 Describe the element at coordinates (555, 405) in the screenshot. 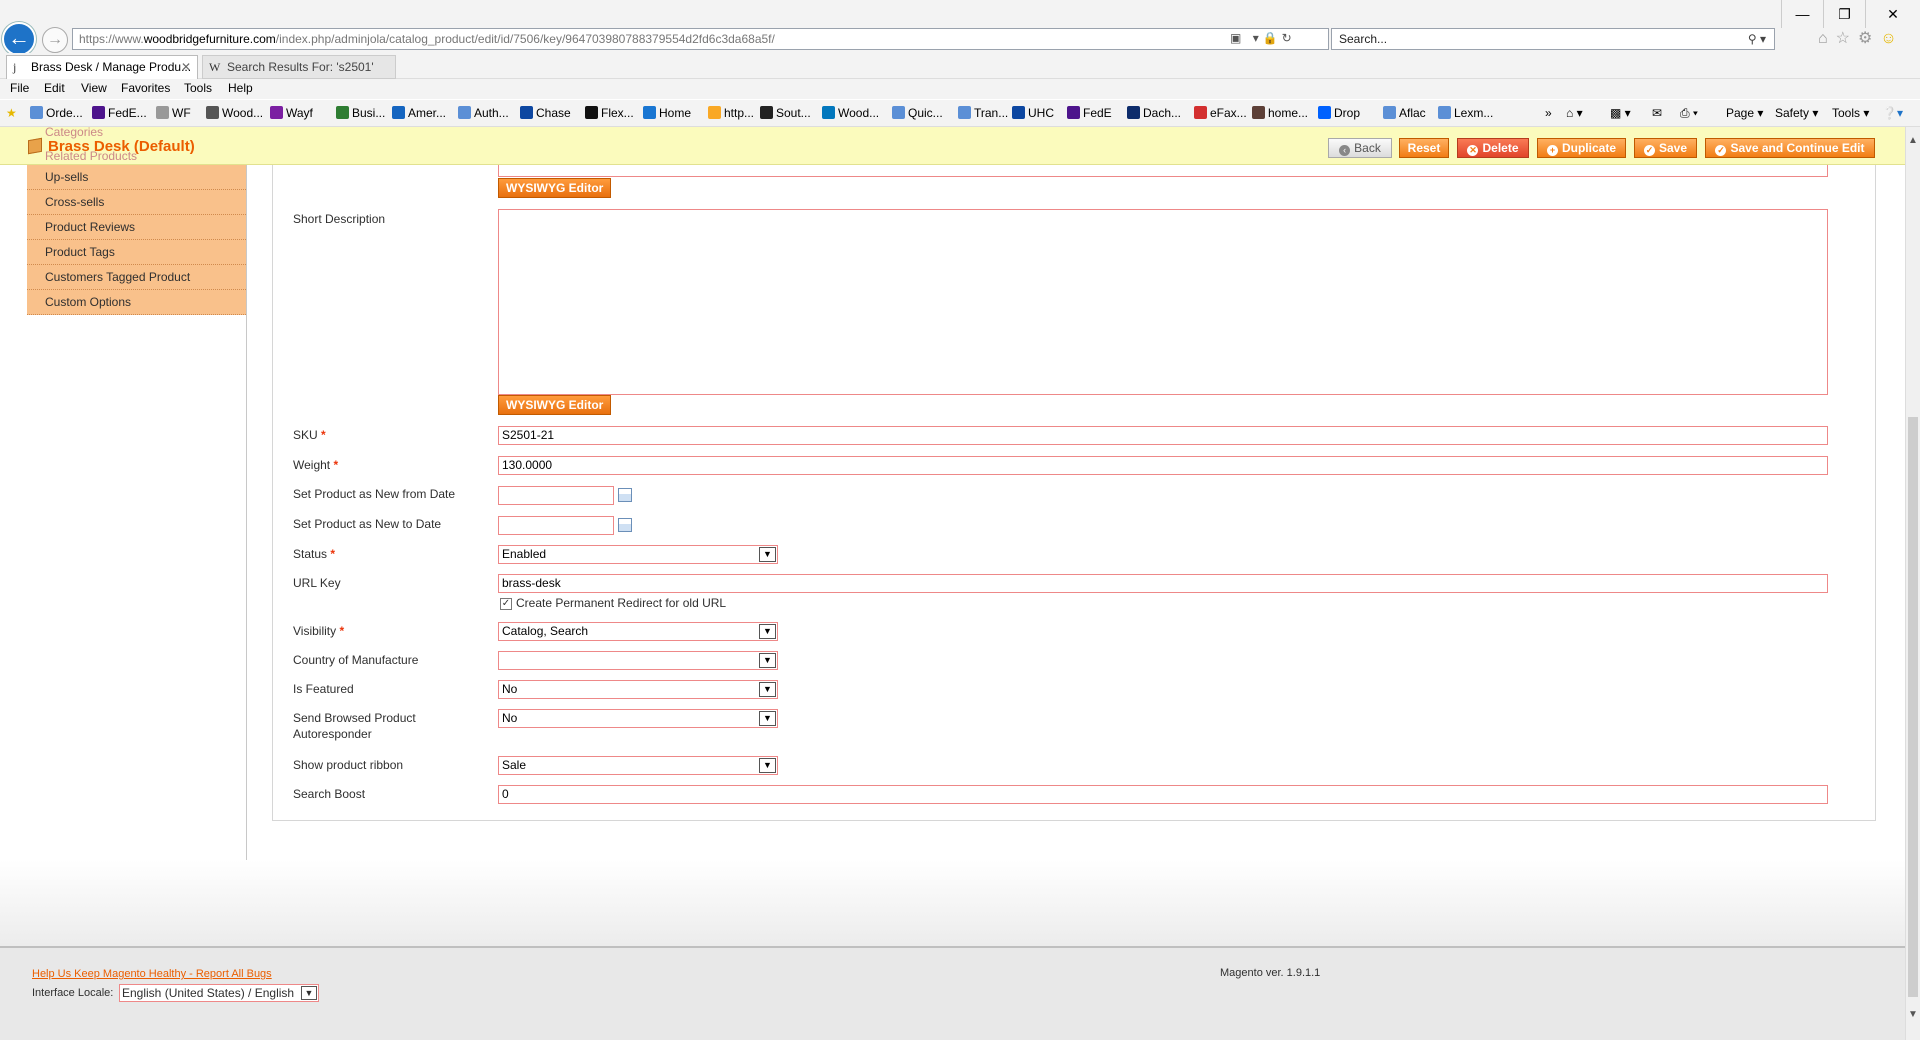

I see `wysiwyg-short-description-button: WYSIWYG Editor` at that location.